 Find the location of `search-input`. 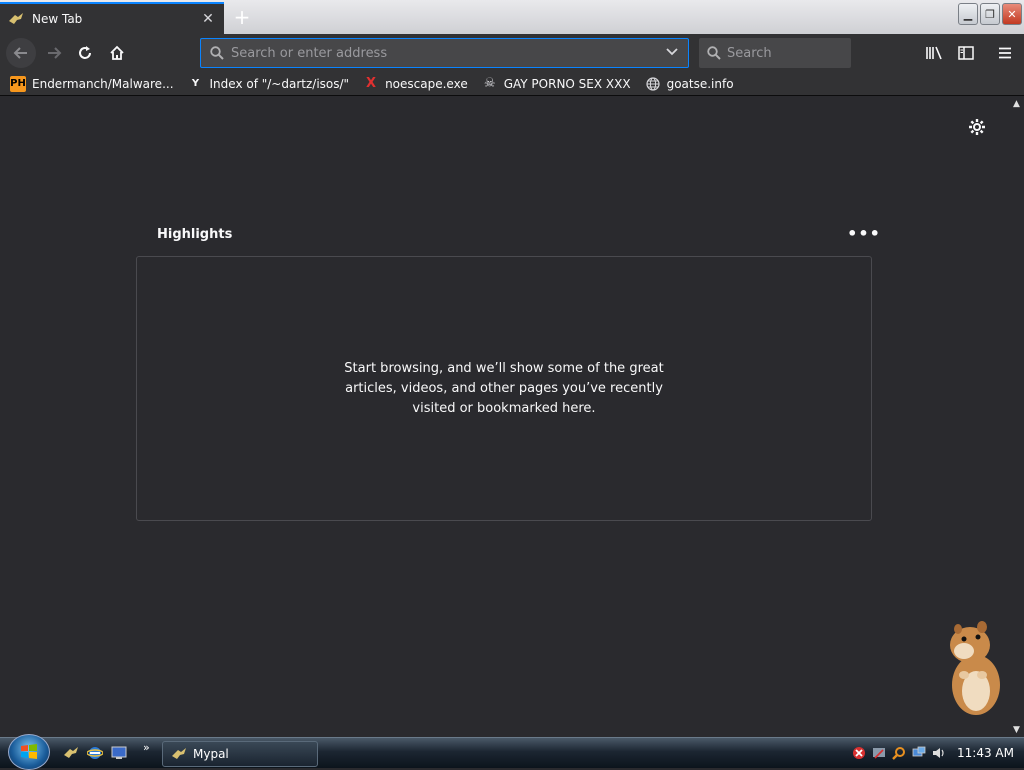

search-input is located at coordinates (812, 53).